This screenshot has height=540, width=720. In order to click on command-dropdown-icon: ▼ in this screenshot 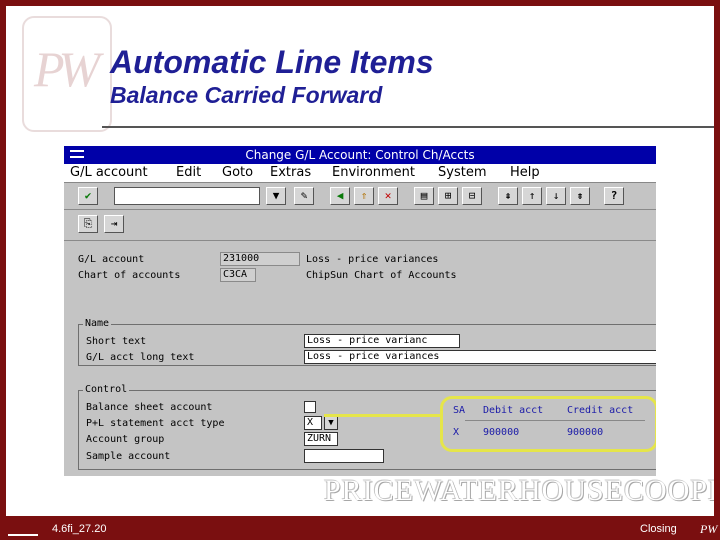, I will do `click(276, 196)`.